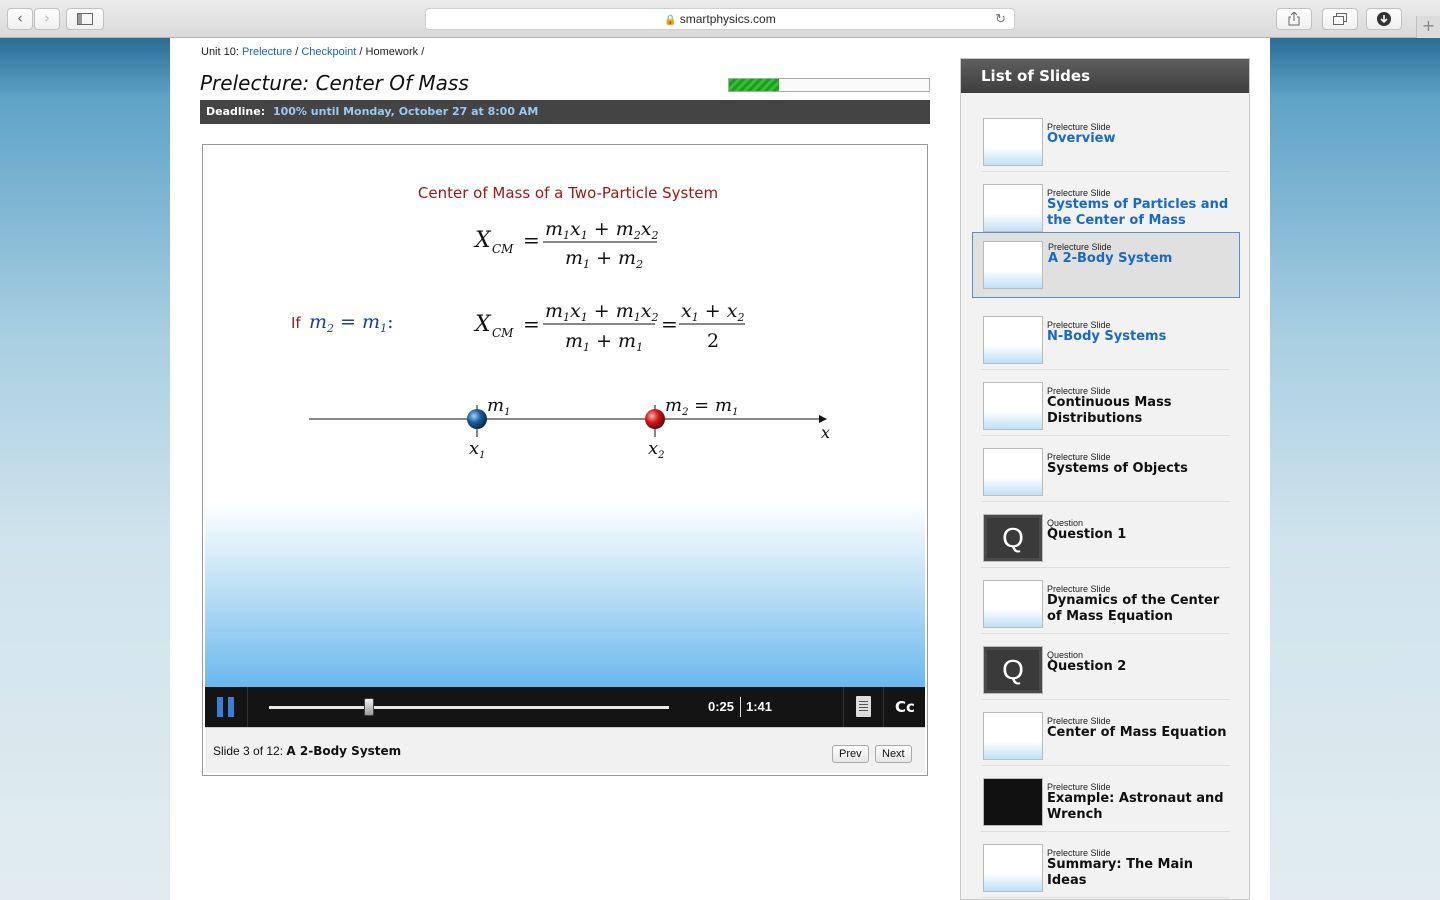  I want to click on slide-title-label: Dynamics of the Center of Mass Equation, so click(1133, 608).